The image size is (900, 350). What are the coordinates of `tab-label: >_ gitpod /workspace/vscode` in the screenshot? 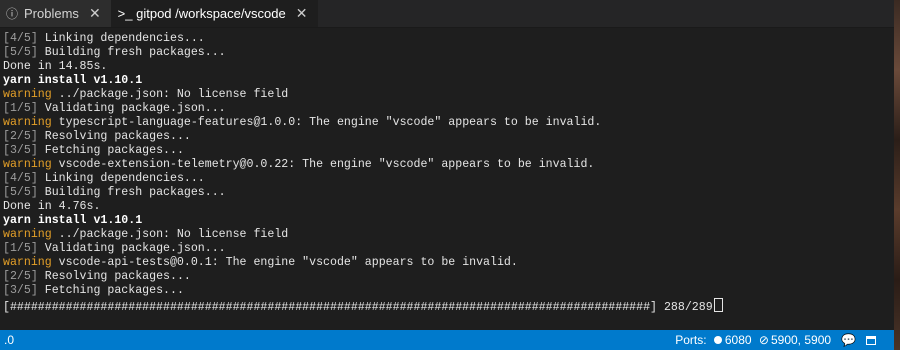 It's located at (201, 13).